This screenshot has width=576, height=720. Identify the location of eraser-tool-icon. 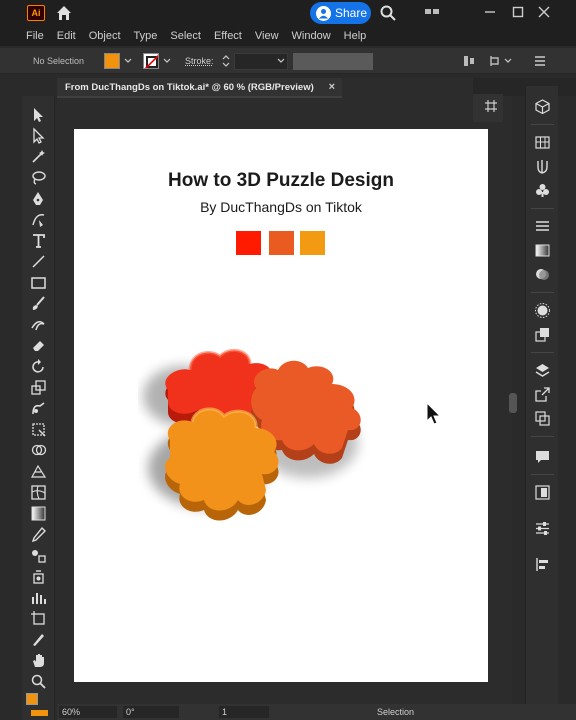
(38, 345).